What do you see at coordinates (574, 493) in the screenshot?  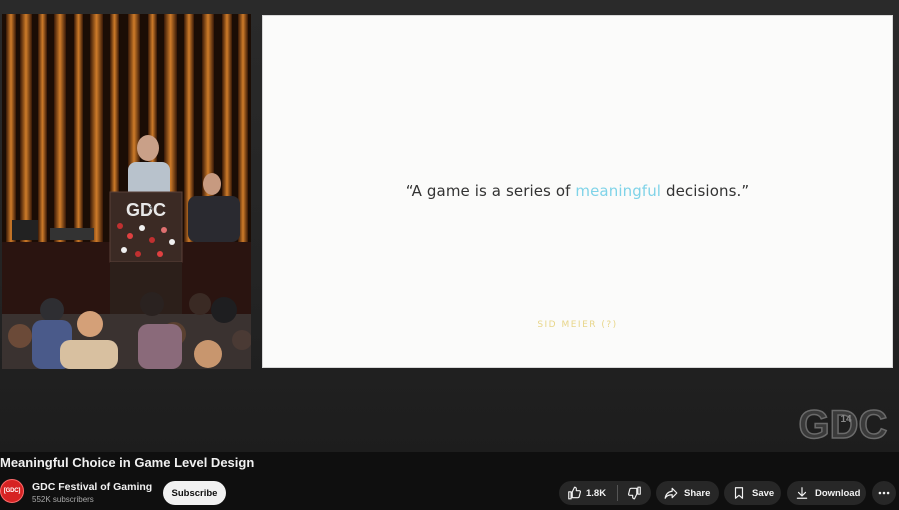 I see `thumbs-up-icon` at bounding box center [574, 493].